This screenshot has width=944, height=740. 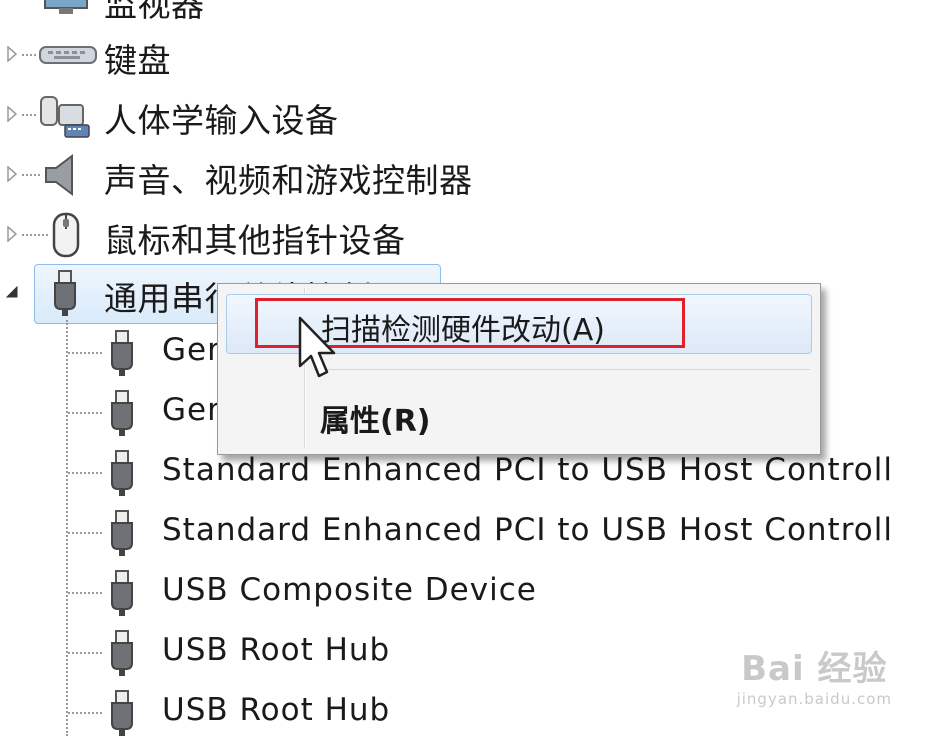 What do you see at coordinates (68, 54) in the screenshot?
I see `keyboard-icon` at bounding box center [68, 54].